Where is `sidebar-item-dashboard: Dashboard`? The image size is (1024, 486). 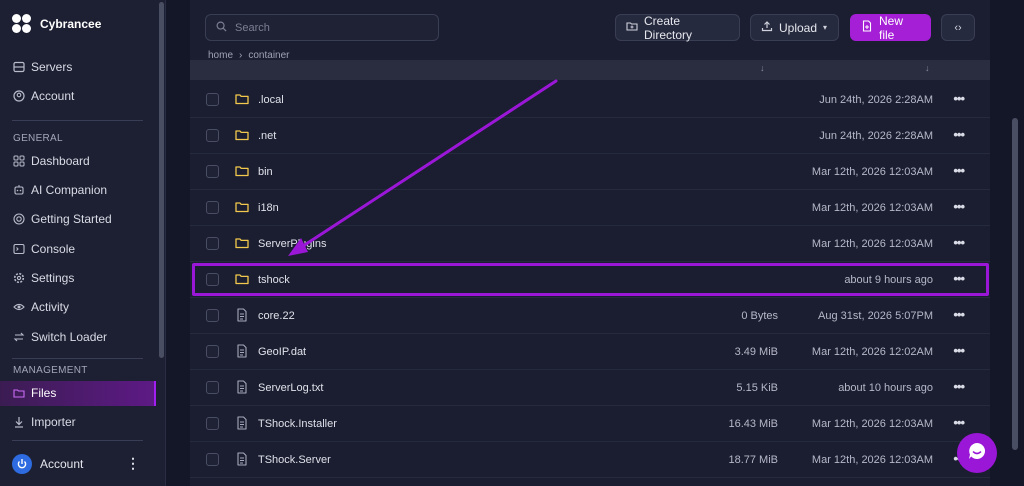
sidebar-item-dashboard: Dashboard is located at coordinates (51, 161).